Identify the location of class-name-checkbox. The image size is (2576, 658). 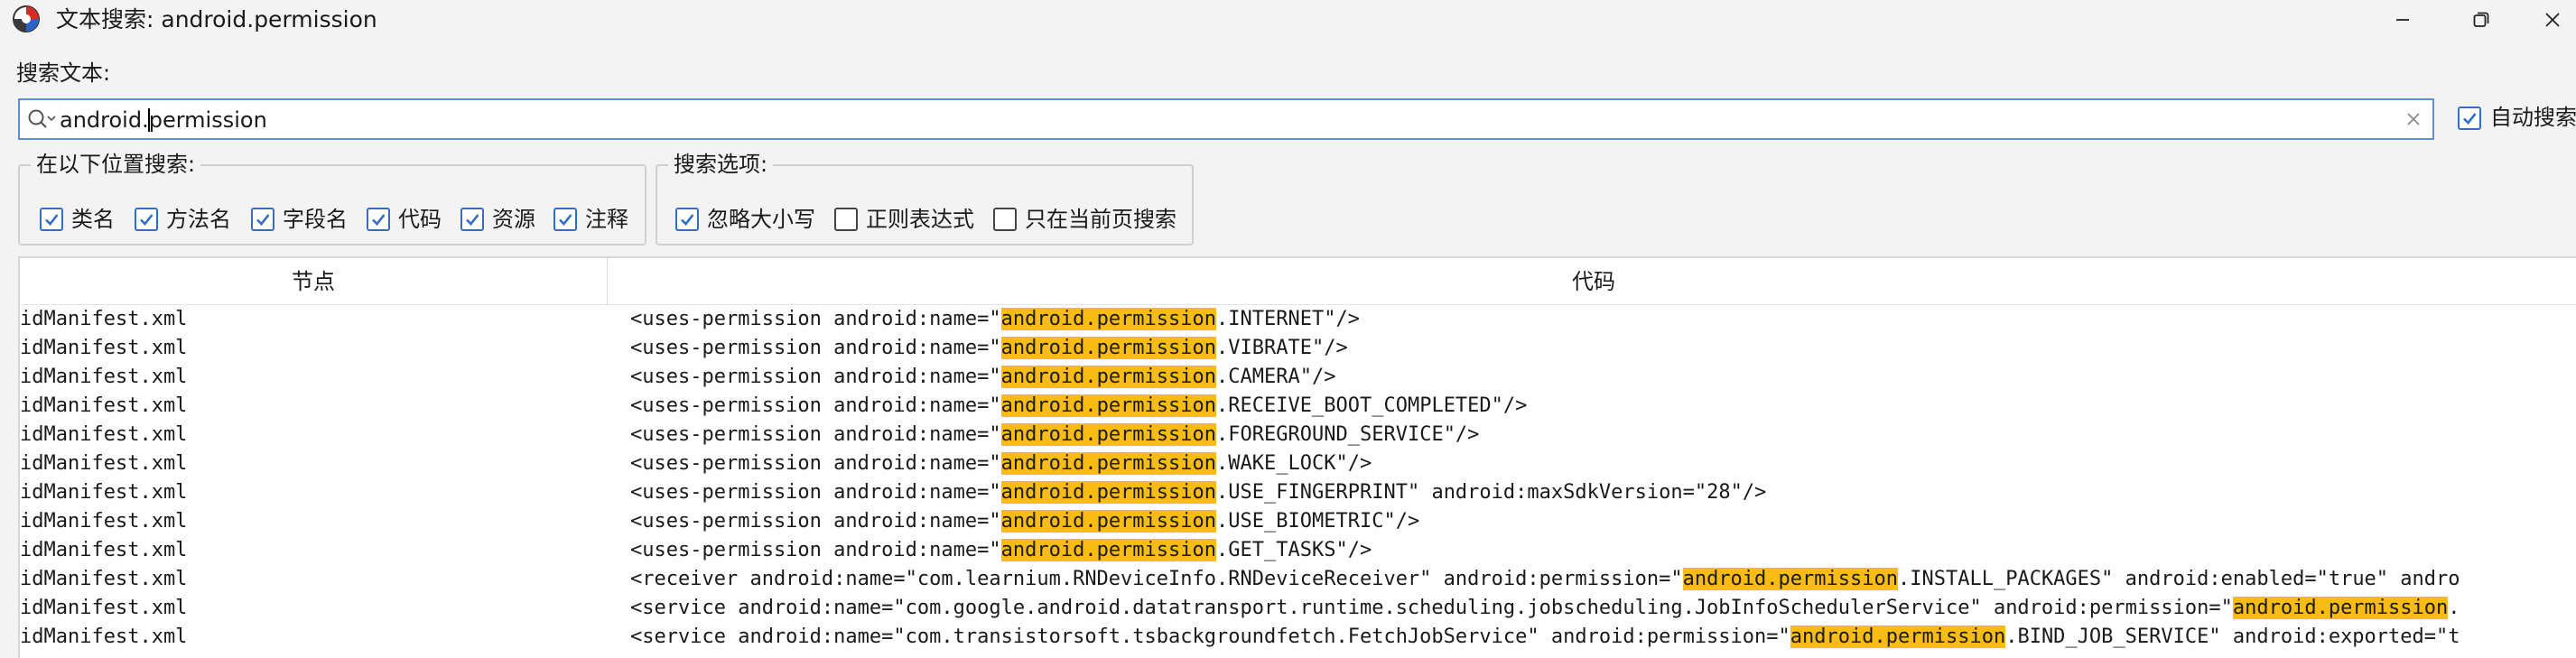
(51, 220).